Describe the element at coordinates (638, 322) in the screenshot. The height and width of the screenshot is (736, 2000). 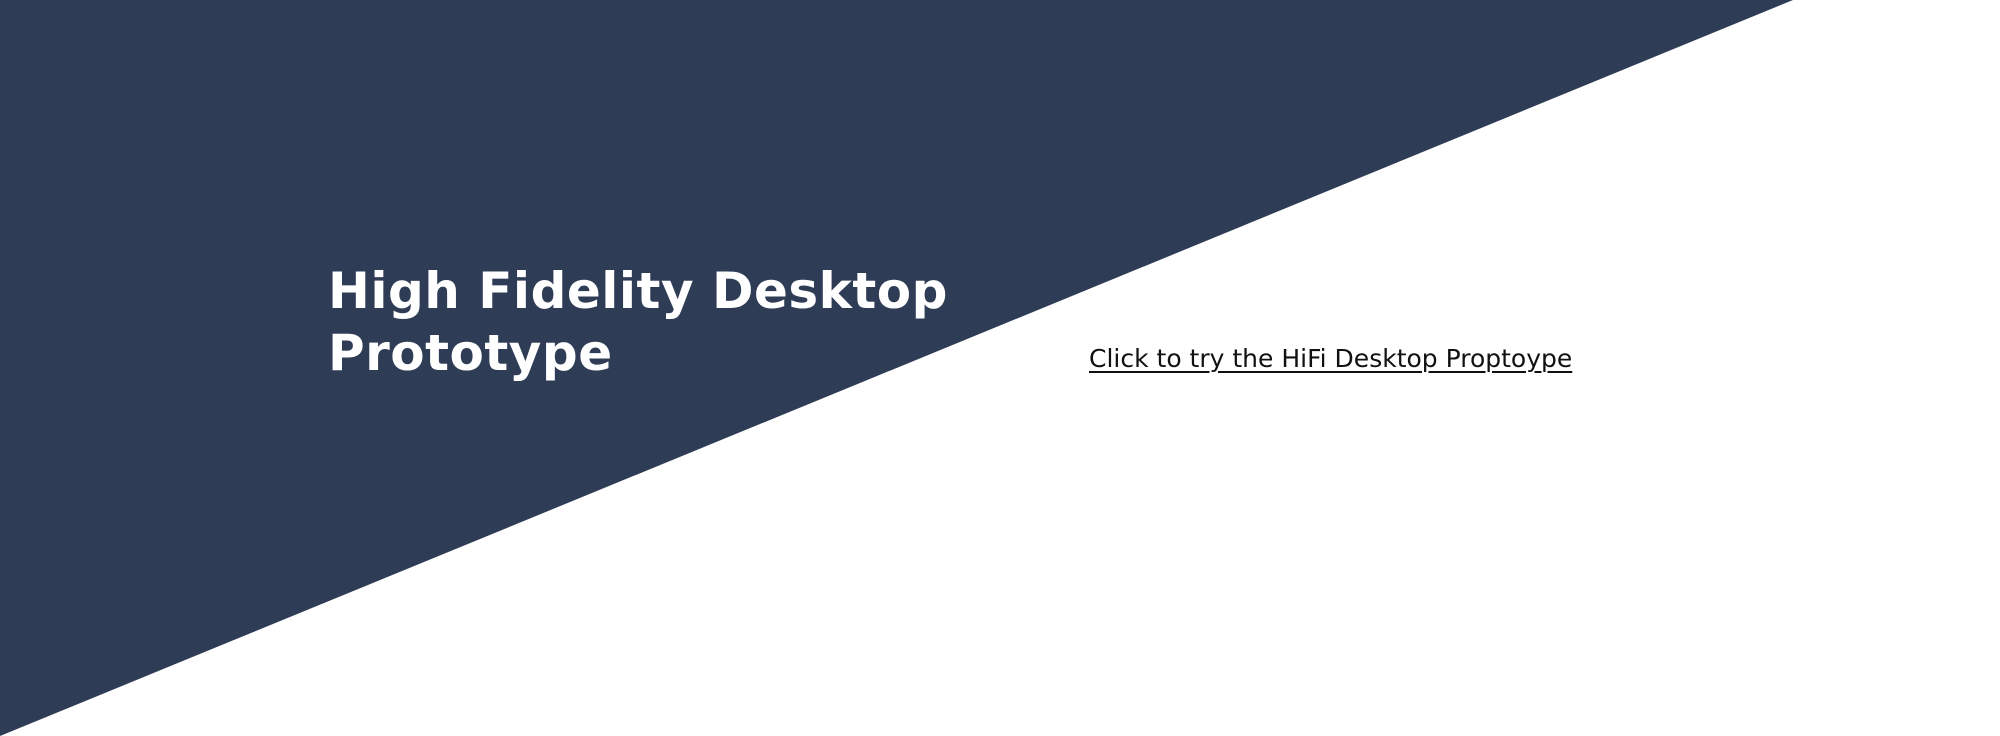
I see `page-title: High Fidelity Desktop Prototype` at that location.